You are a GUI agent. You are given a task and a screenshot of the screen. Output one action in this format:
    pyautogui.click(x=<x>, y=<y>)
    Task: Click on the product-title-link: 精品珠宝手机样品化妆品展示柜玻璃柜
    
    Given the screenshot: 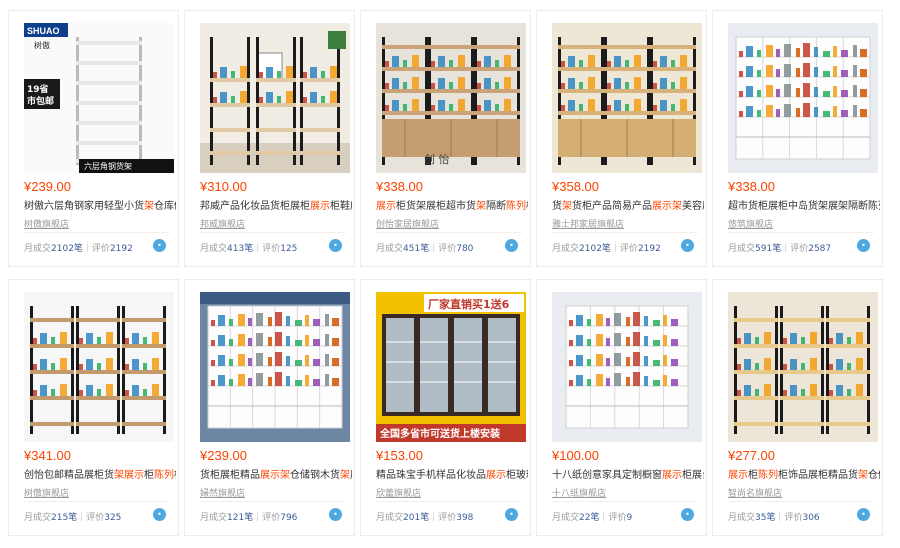 What is the action you would take?
    pyautogui.click(x=452, y=475)
    